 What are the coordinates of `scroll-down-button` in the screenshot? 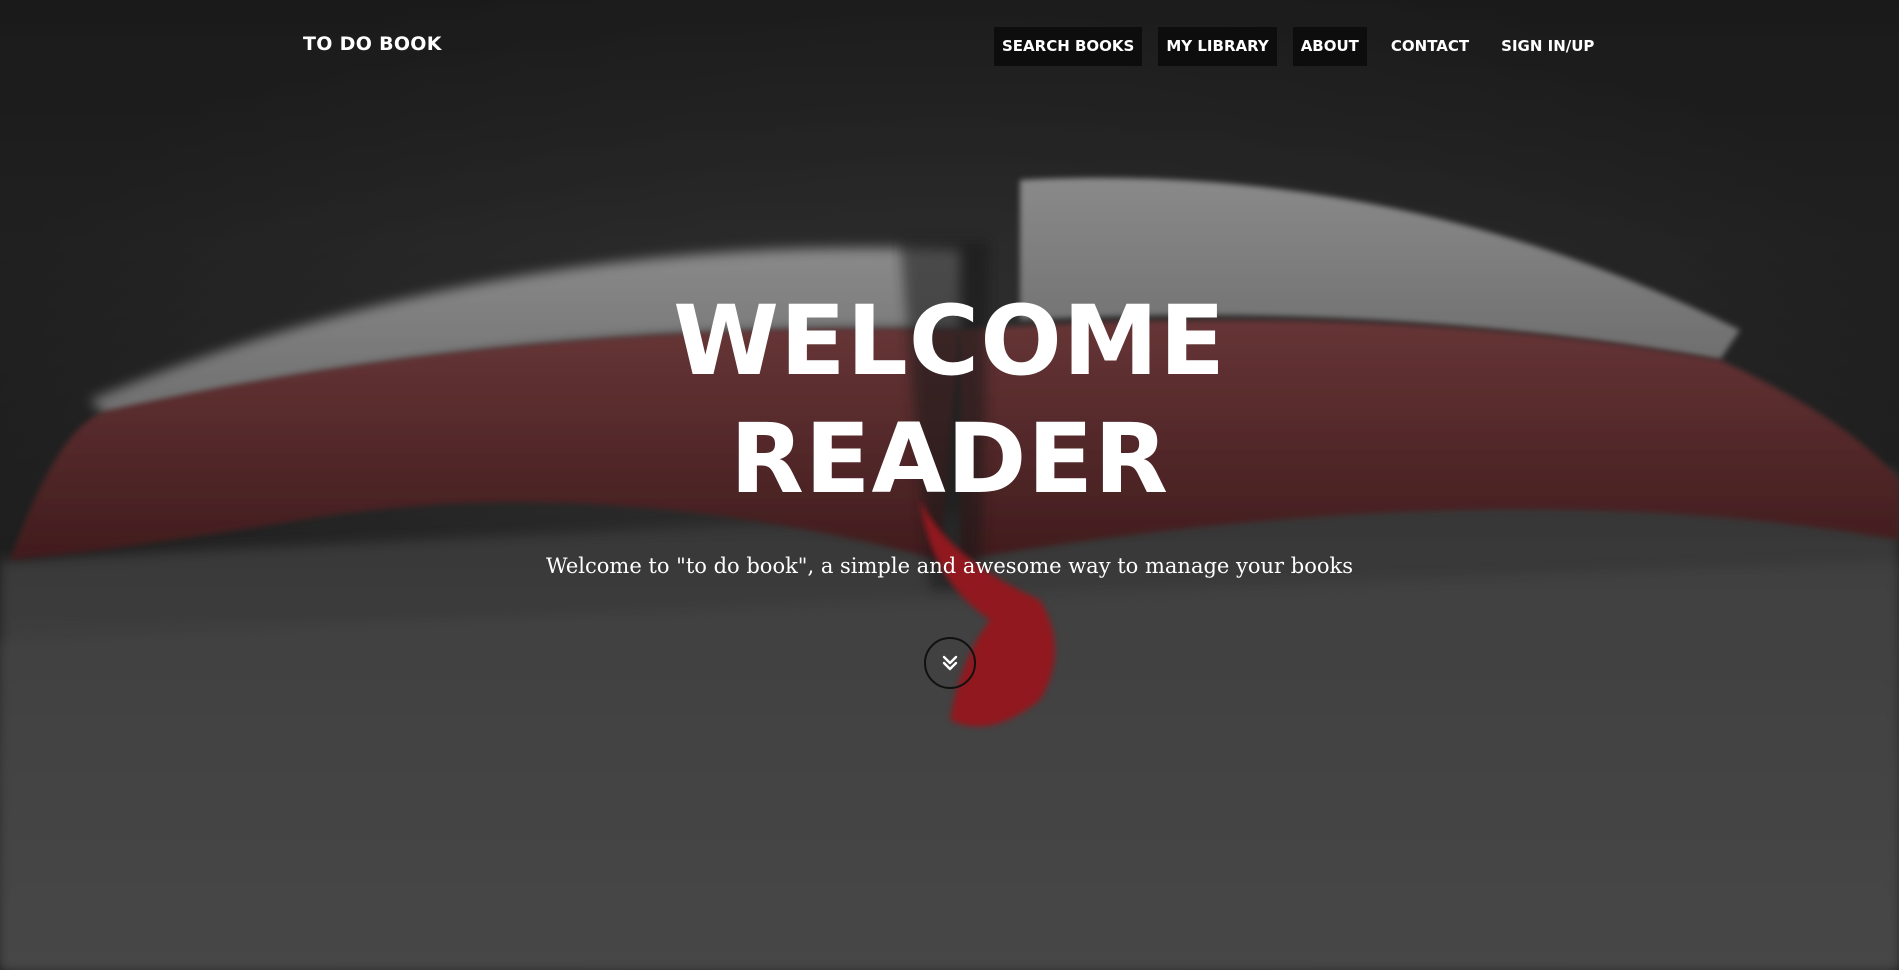 It's located at (950, 663).